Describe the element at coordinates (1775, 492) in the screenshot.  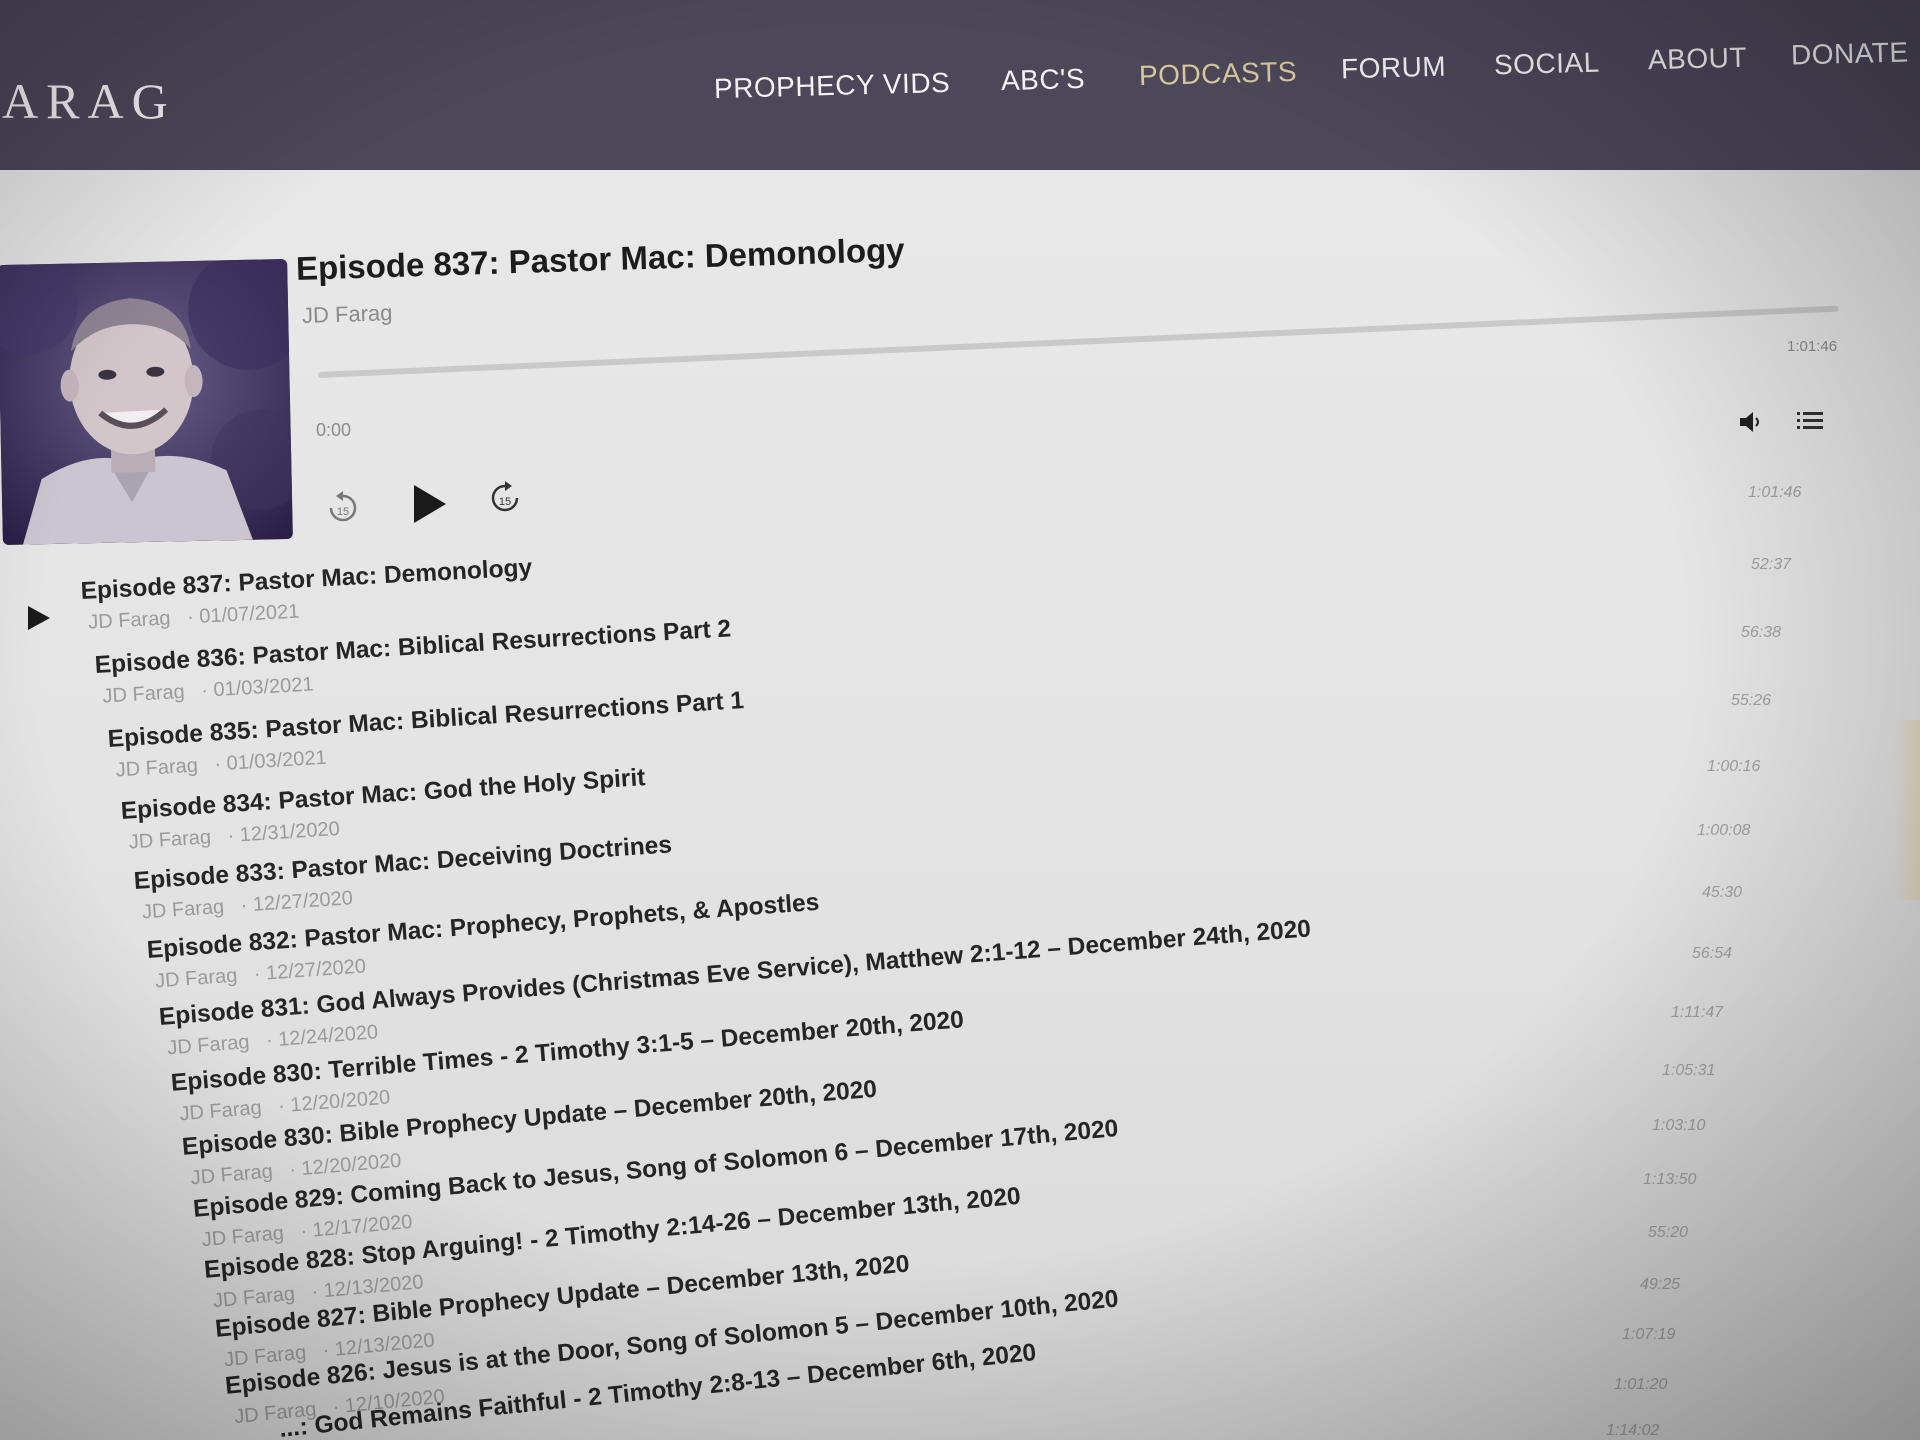
I see `episode-duration: 1:01:46` at that location.